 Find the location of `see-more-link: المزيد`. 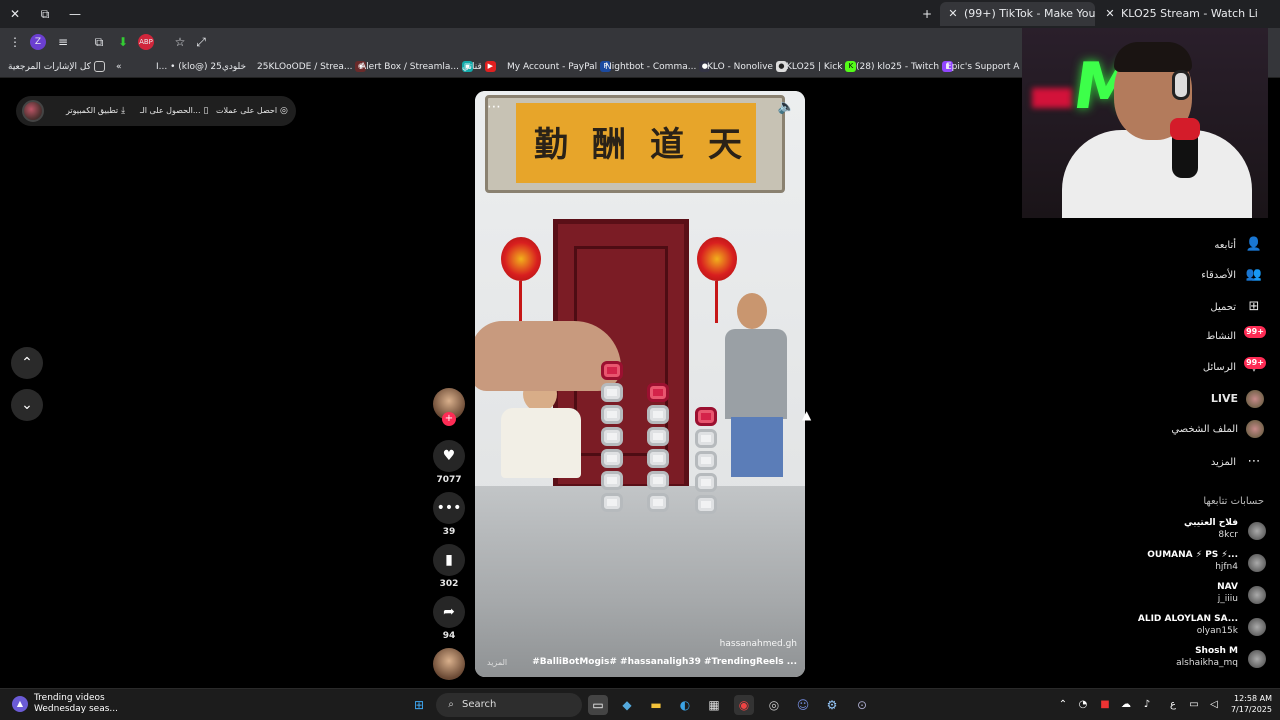

see-more-link: المزيد is located at coordinates (497, 662).